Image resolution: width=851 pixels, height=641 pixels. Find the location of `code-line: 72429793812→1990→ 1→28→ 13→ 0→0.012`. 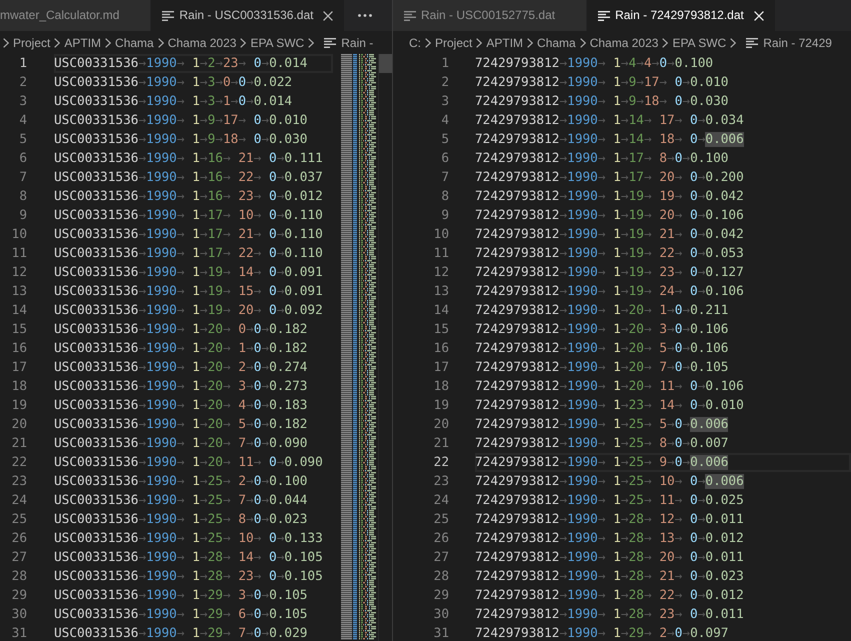

code-line: 72429793812→1990→ 1→28→ 13→ 0→0.012 is located at coordinates (609, 539).